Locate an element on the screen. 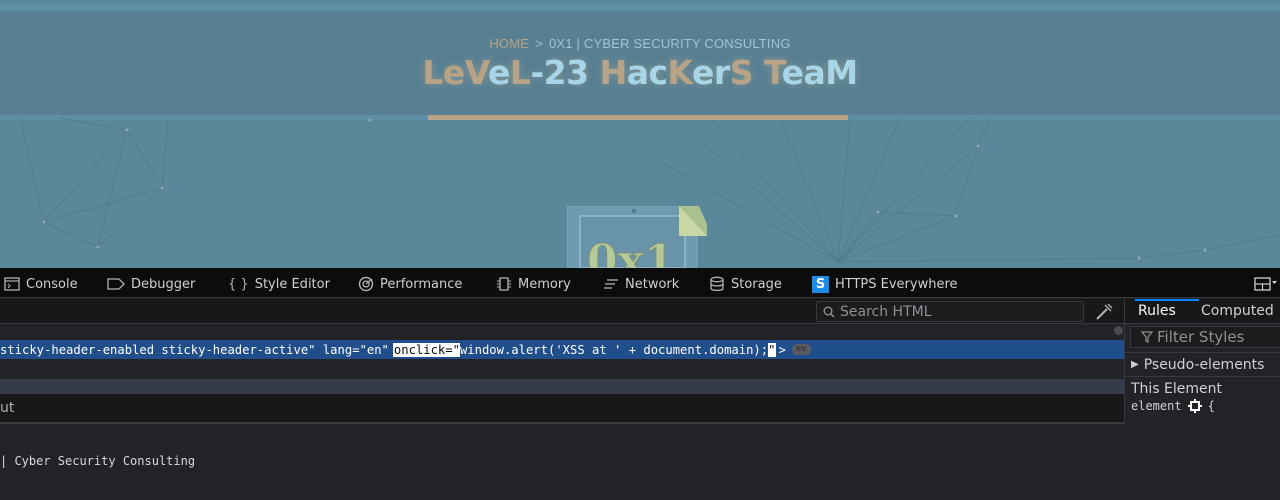 The width and height of the screenshot is (1280, 500). rule-selector: element is located at coordinates (1156, 406).